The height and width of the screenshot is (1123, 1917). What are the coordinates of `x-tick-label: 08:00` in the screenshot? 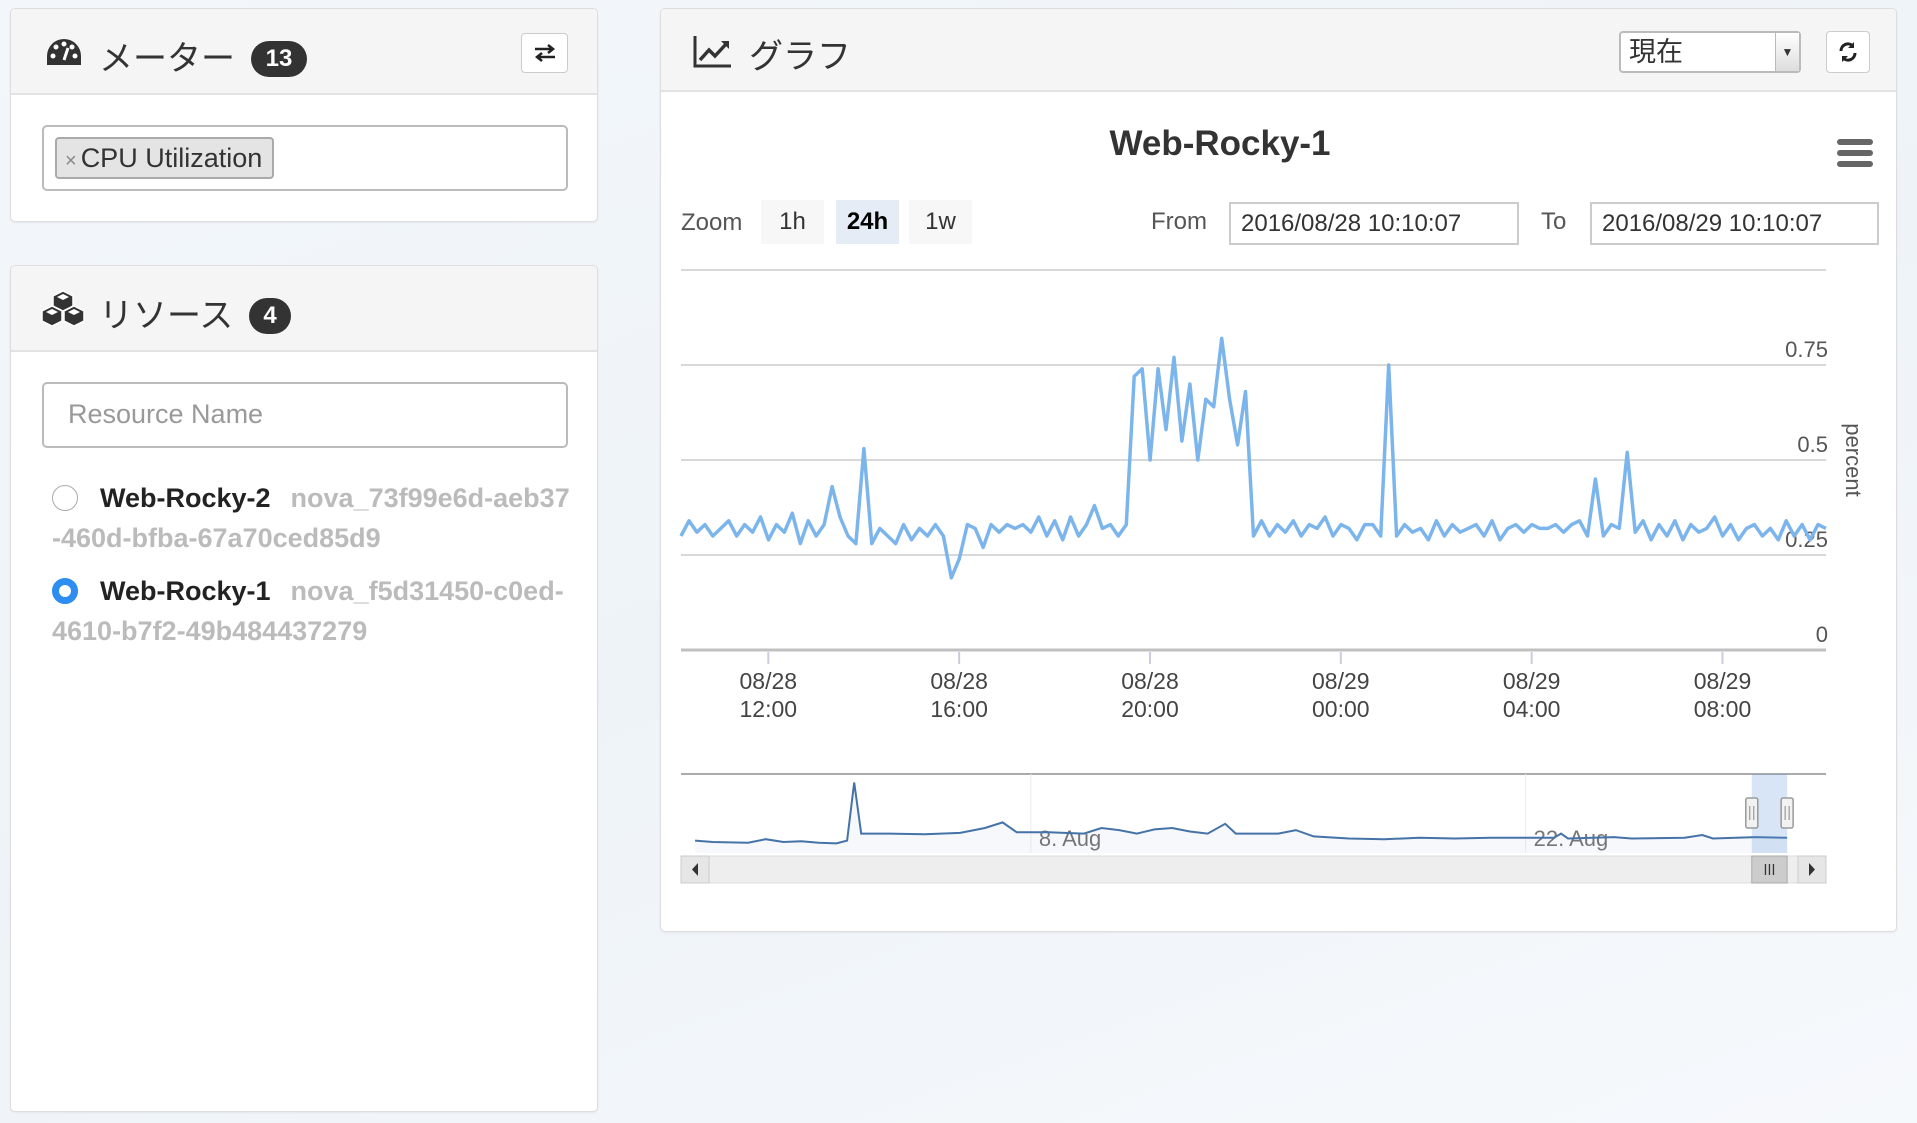 It's located at (1723, 709).